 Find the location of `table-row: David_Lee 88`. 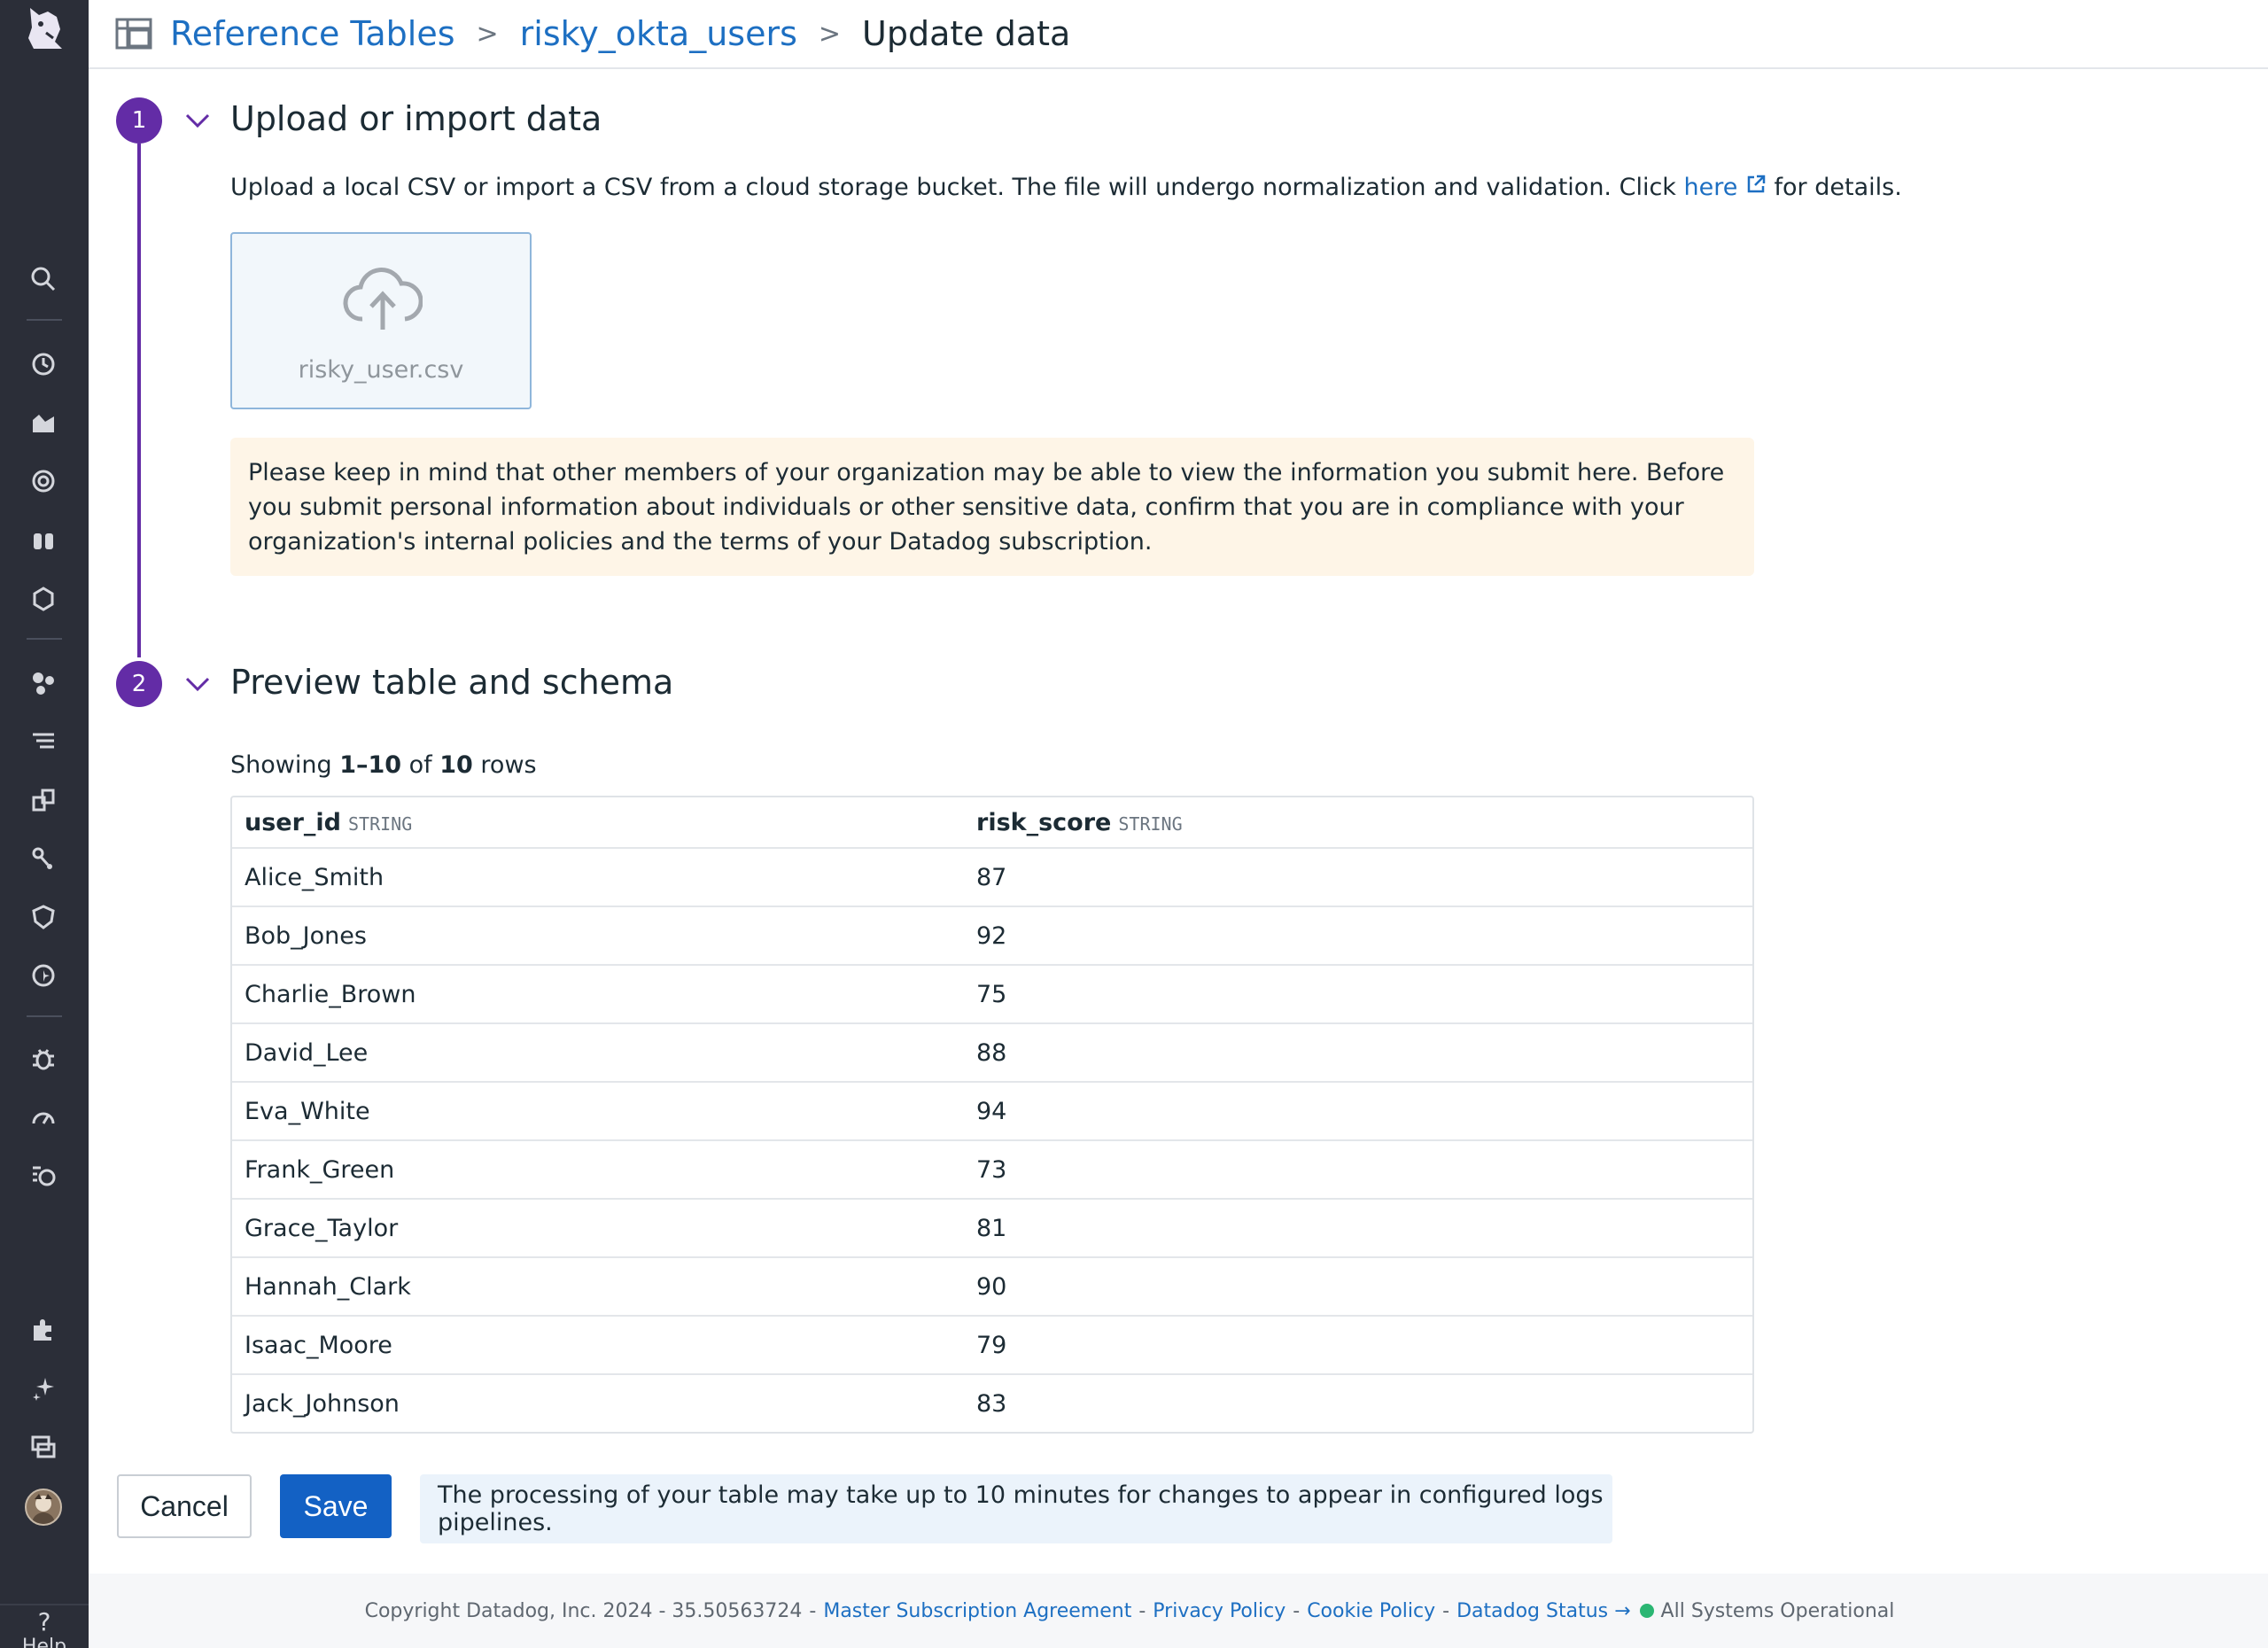

table-row: David_Lee 88 is located at coordinates (992, 1051).